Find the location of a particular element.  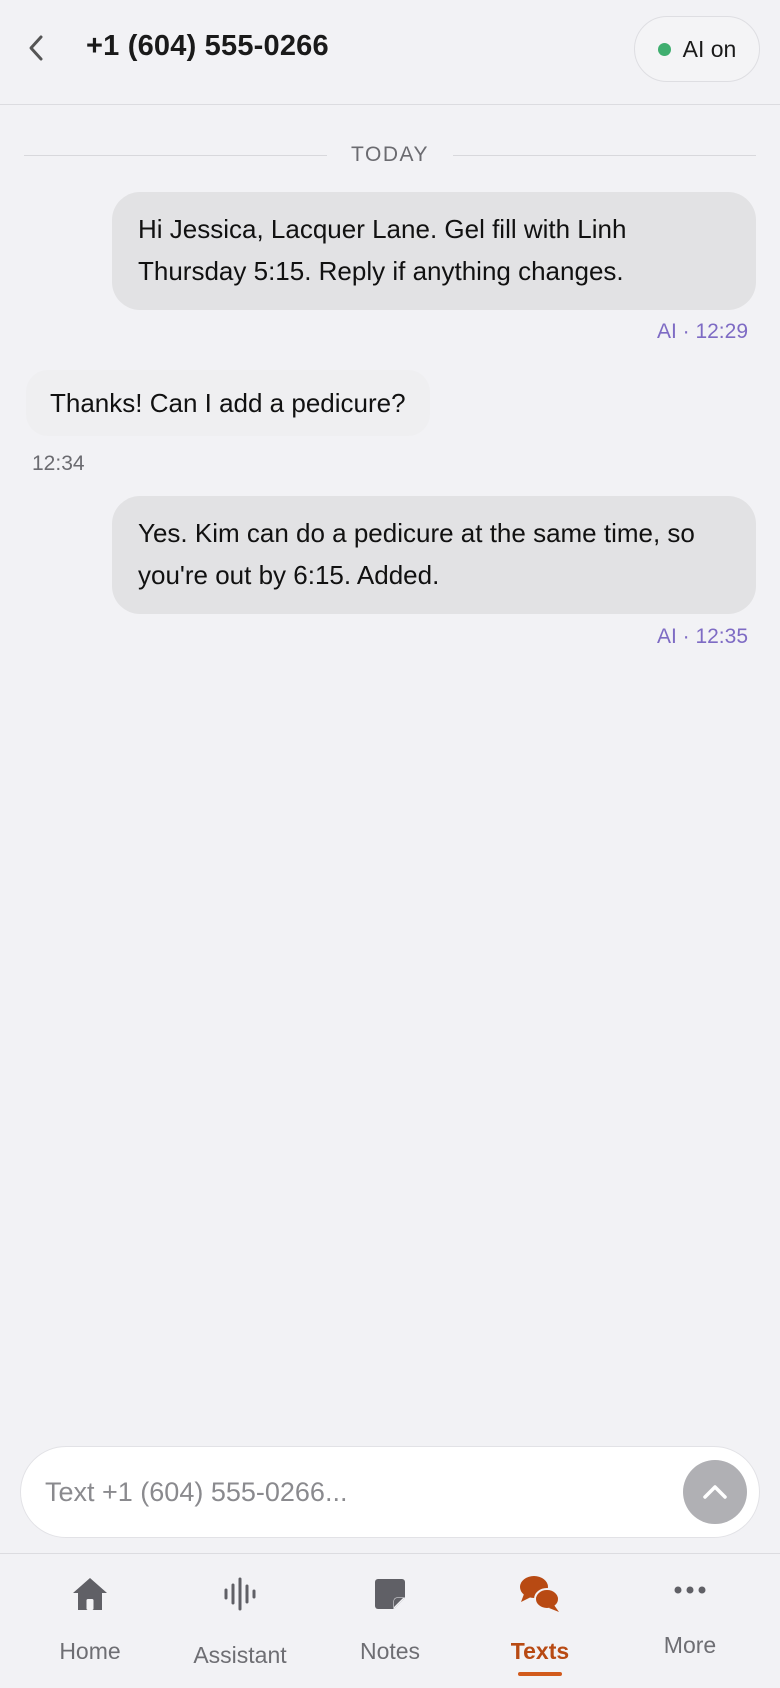

message-composer is located at coordinates (390, 1492).